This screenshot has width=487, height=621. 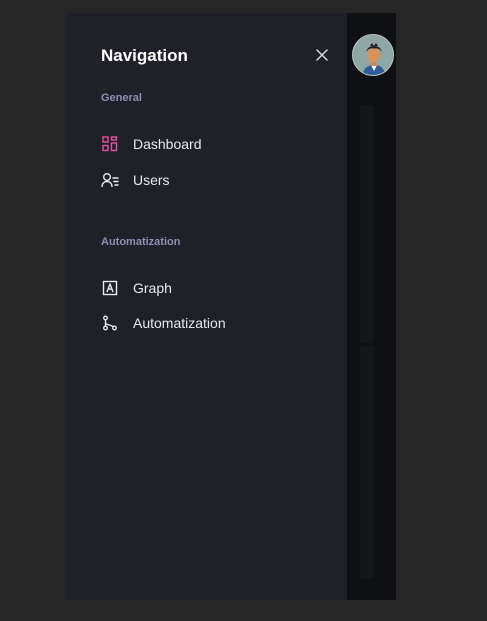 I want to click on users-icon, so click(x=110, y=180).